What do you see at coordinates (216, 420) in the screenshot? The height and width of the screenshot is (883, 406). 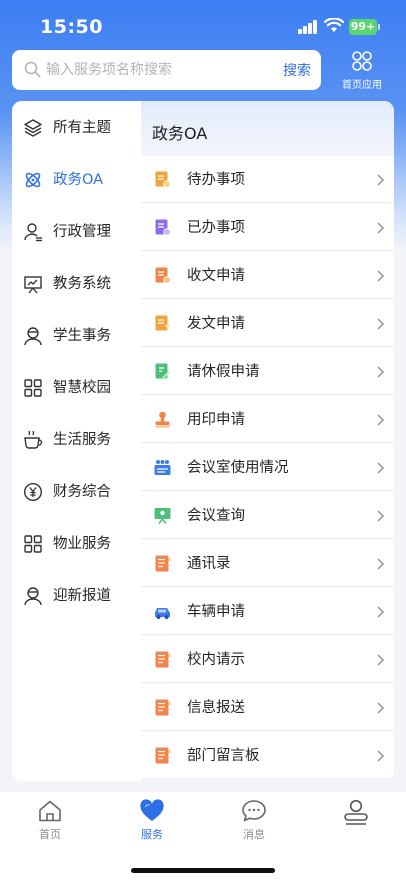 I see `service-row-label: 用印申请` at bounding box center [216, 420].